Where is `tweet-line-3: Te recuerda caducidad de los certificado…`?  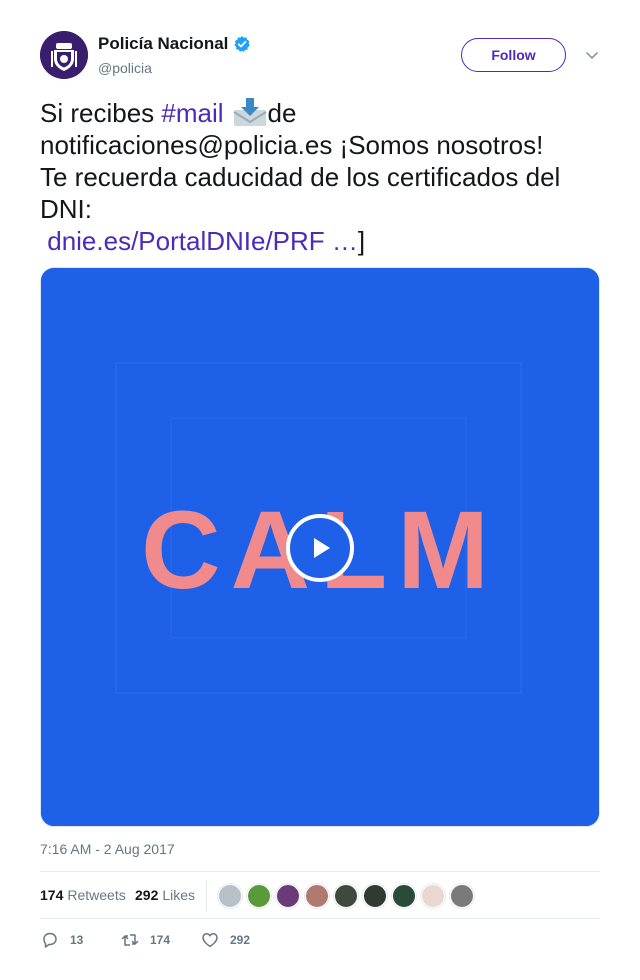 tweet-line-3: Te recuerda caducidad de los certificado… is located at coordinates (300, 177).